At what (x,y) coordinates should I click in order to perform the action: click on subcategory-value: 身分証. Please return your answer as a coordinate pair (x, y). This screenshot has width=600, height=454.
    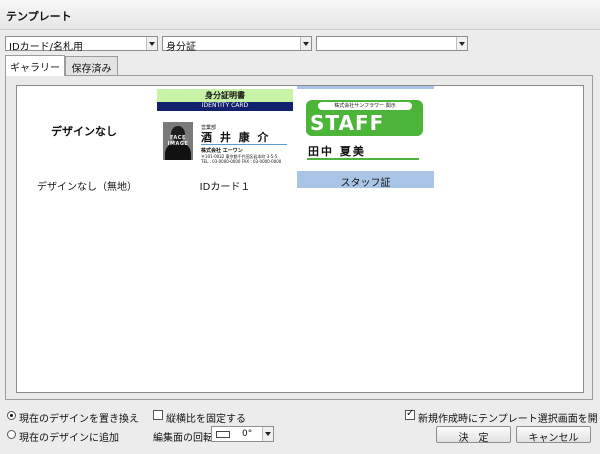
    Looking at the image, I should click on (181, 47).